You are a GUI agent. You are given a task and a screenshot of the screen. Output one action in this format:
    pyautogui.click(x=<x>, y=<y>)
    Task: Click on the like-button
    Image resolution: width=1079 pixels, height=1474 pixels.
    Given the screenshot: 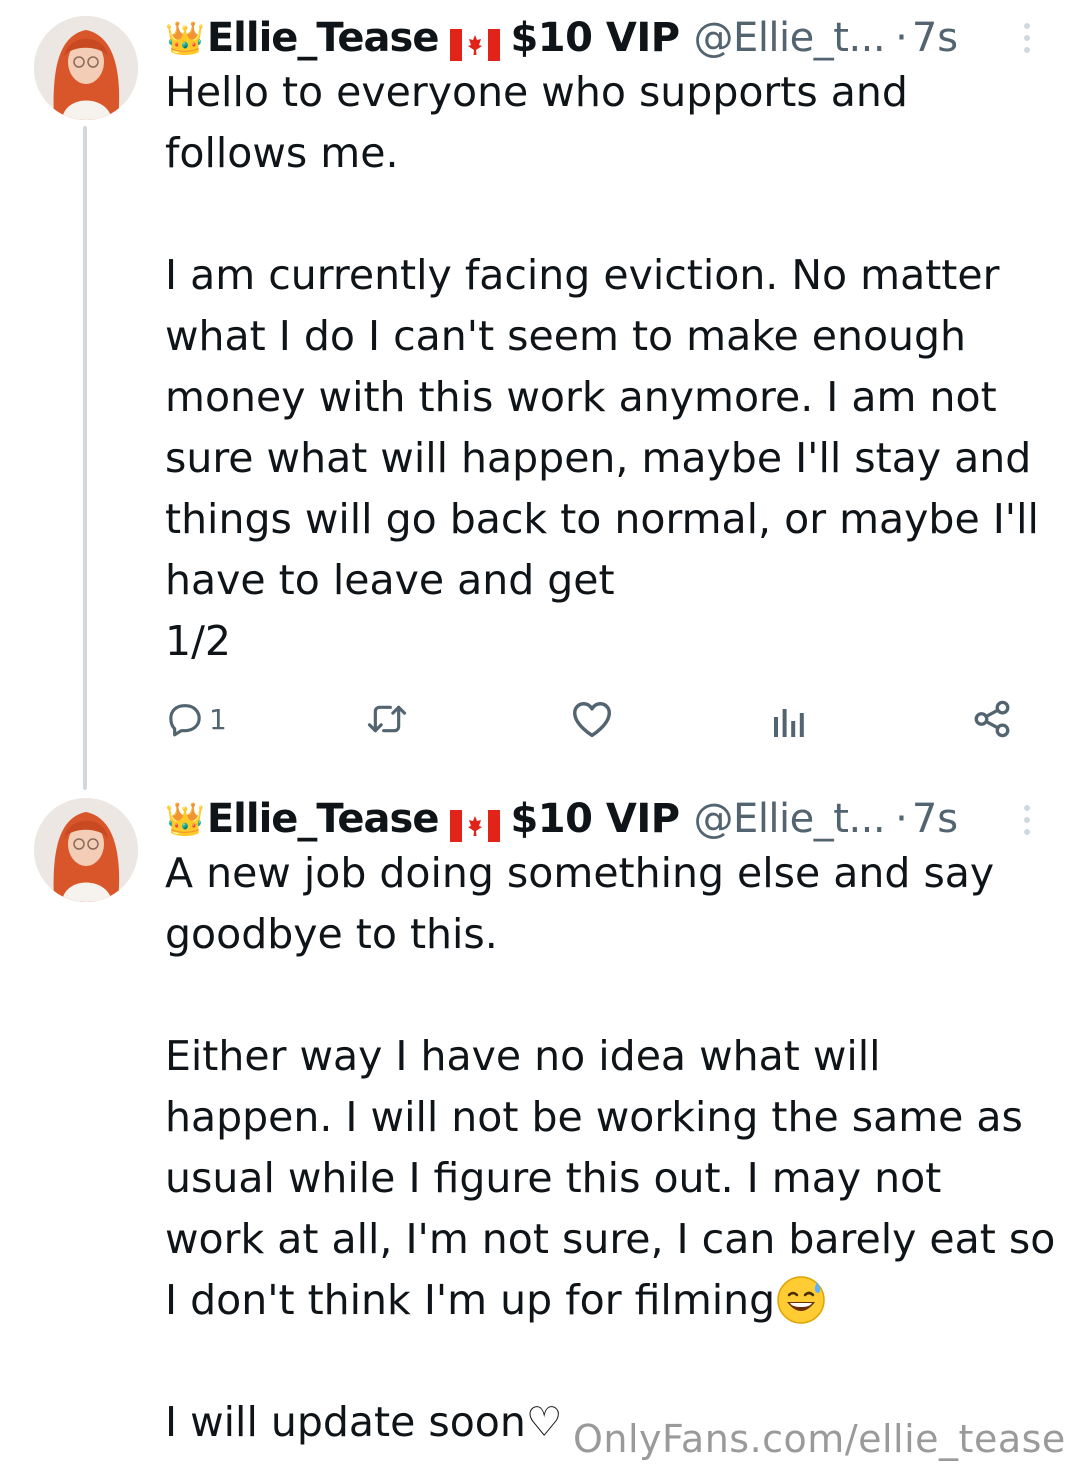 What is the action you would take?
    pyautogui.click(x=592, y=719)
    